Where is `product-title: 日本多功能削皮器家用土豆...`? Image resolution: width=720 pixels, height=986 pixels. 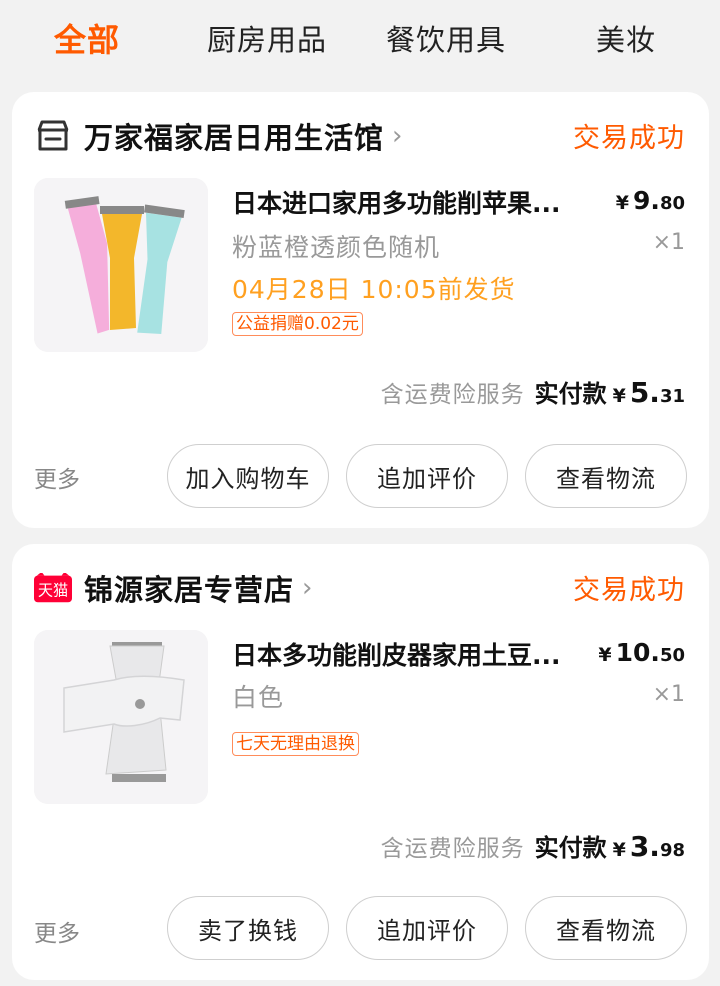 product-title: 日本多功能削皮器家用土豆... is located at coordinates (412, 654).